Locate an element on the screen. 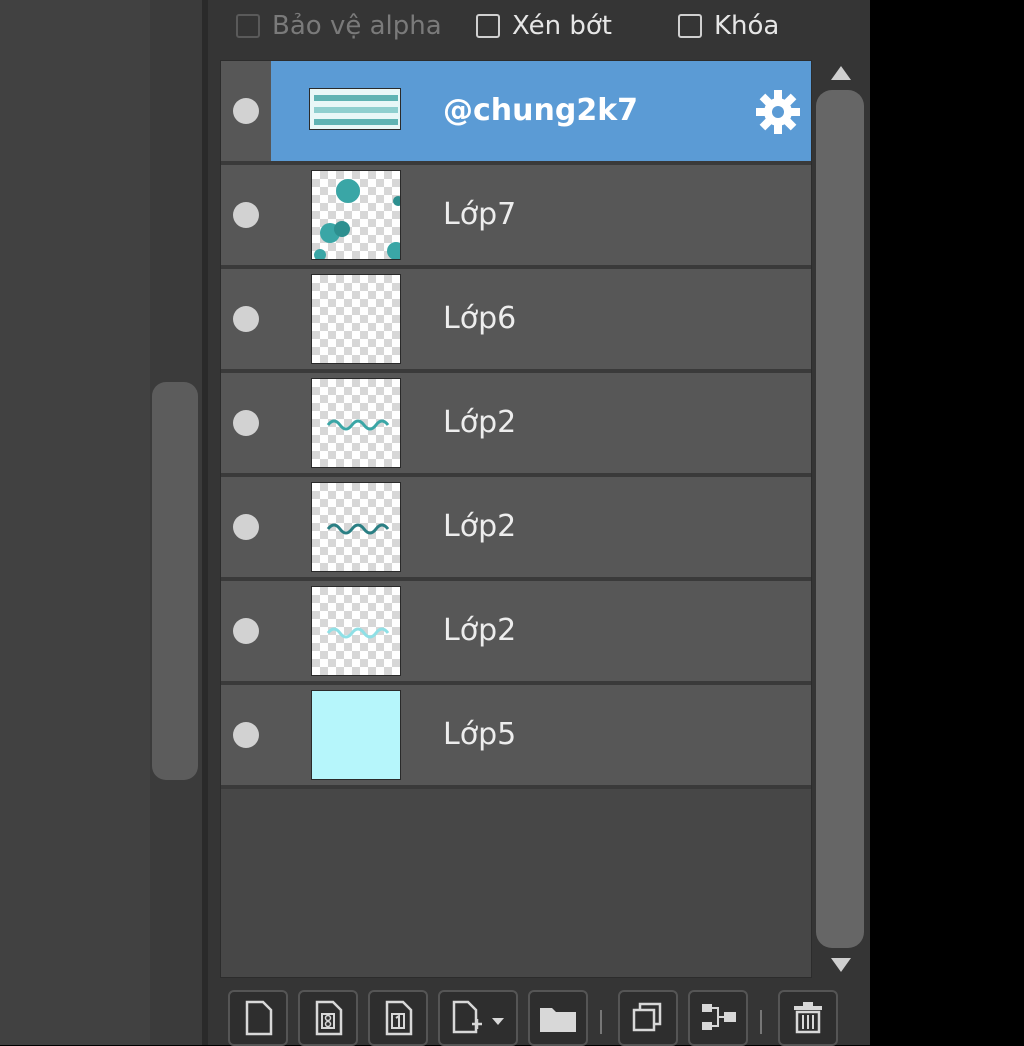 Image resolution: width=1024 pixels, height=1046 pixels. clipping-option: Xén bớt is located at coordinates (544, 26).